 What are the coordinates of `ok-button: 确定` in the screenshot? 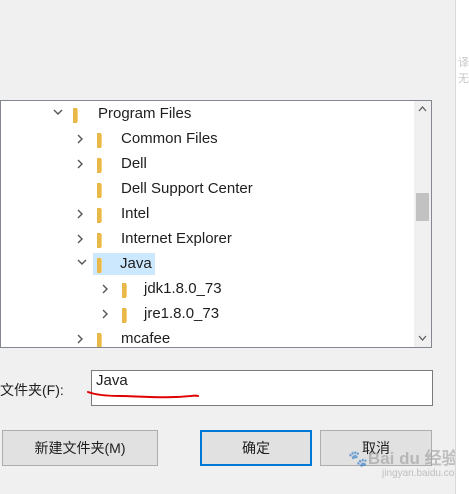 It's located at (256, 448).